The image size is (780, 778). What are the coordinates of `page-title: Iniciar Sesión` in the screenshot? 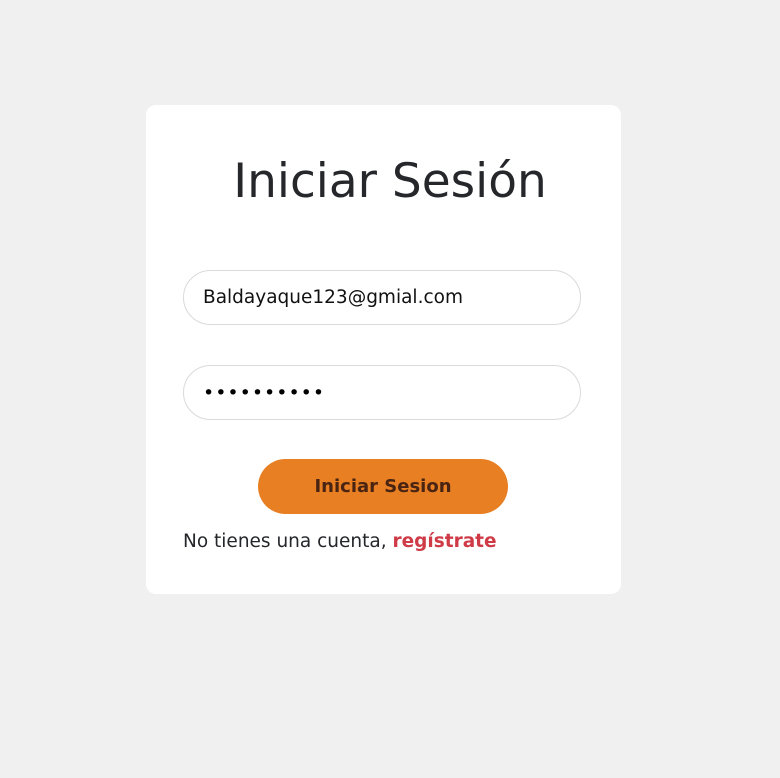 It's located at (390, 181).